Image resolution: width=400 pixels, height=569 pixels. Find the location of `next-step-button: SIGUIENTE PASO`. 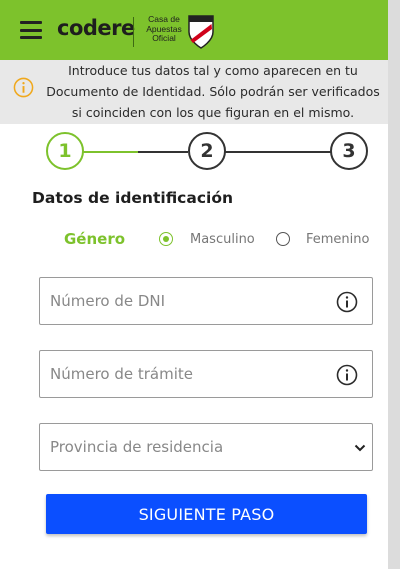

next-step-button: SIGUIENTE PASO is located at coordinates (206, 514).